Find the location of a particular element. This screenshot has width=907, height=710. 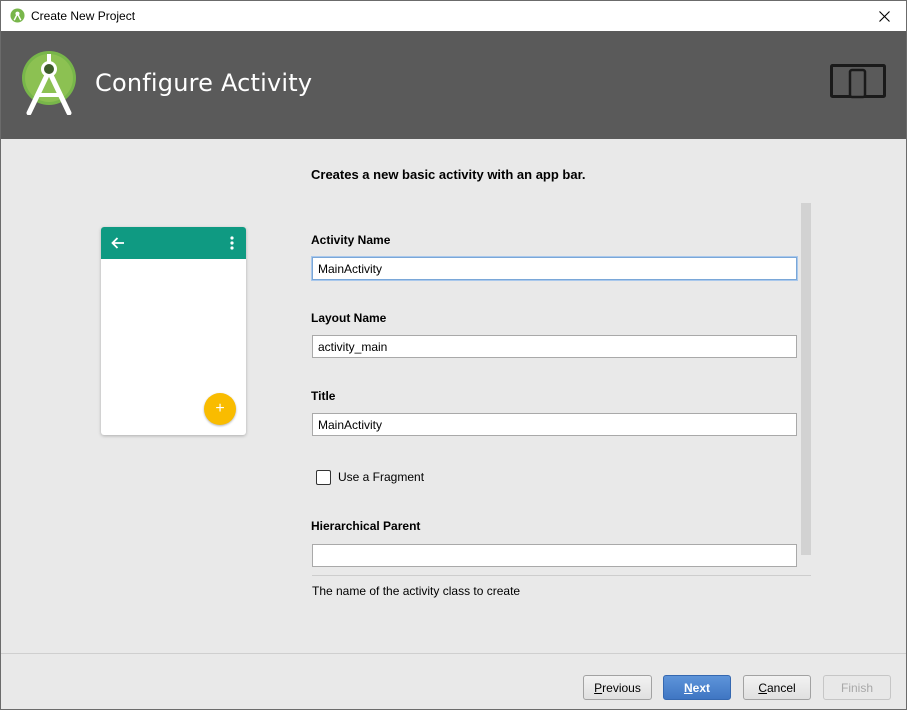

form-scrollbar is located at coordinates (806, 379).